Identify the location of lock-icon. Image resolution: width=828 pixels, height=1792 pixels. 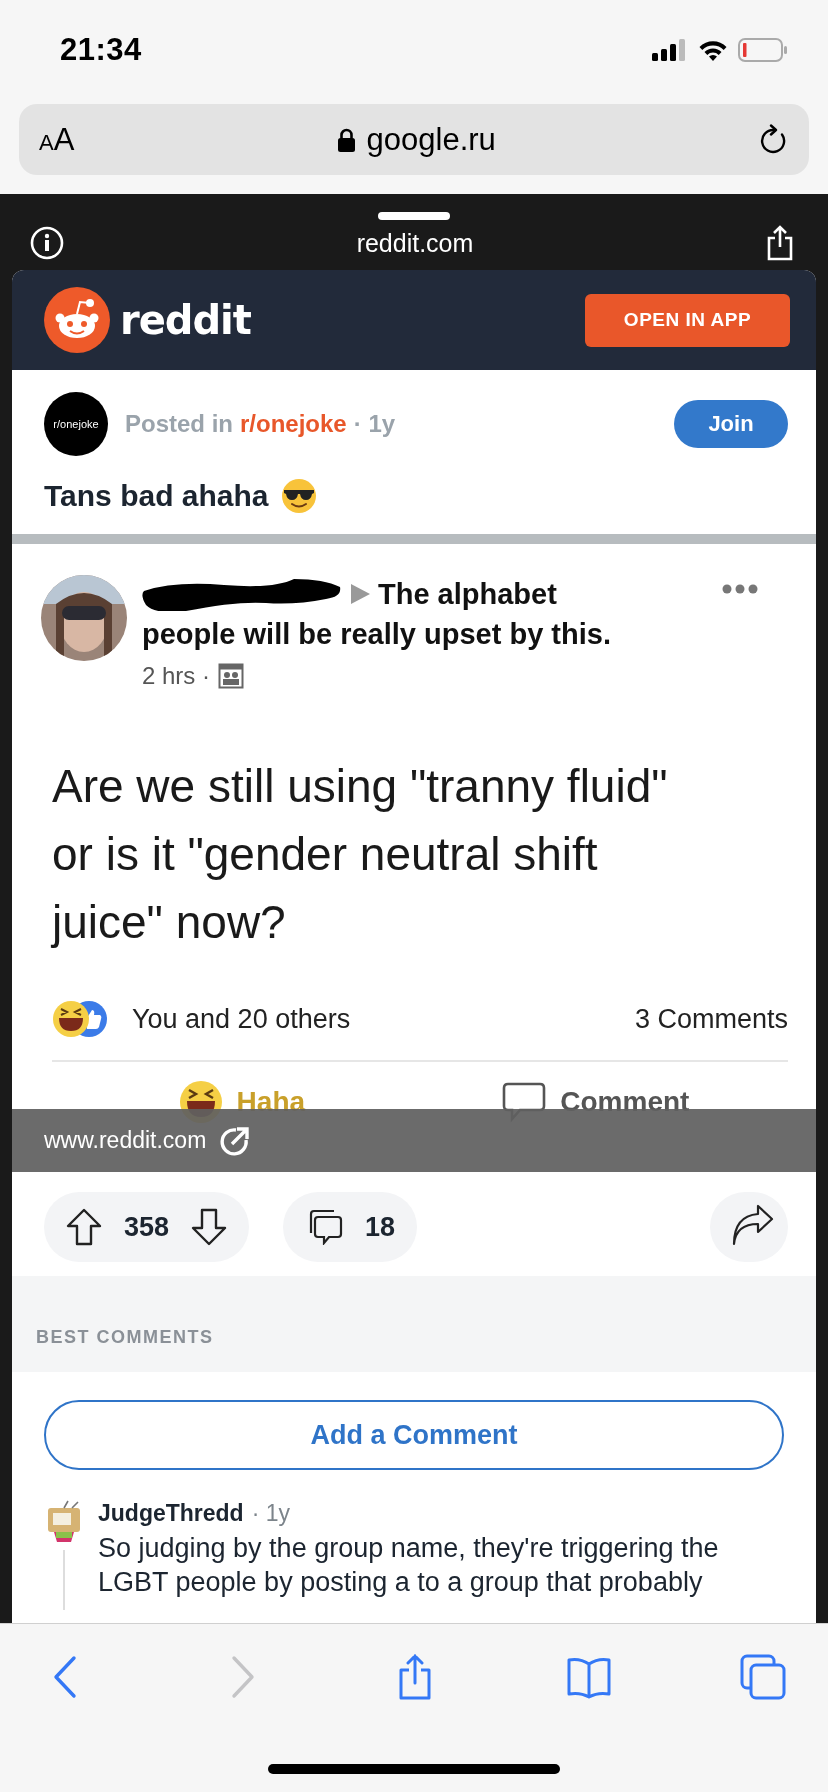
(346, 139).